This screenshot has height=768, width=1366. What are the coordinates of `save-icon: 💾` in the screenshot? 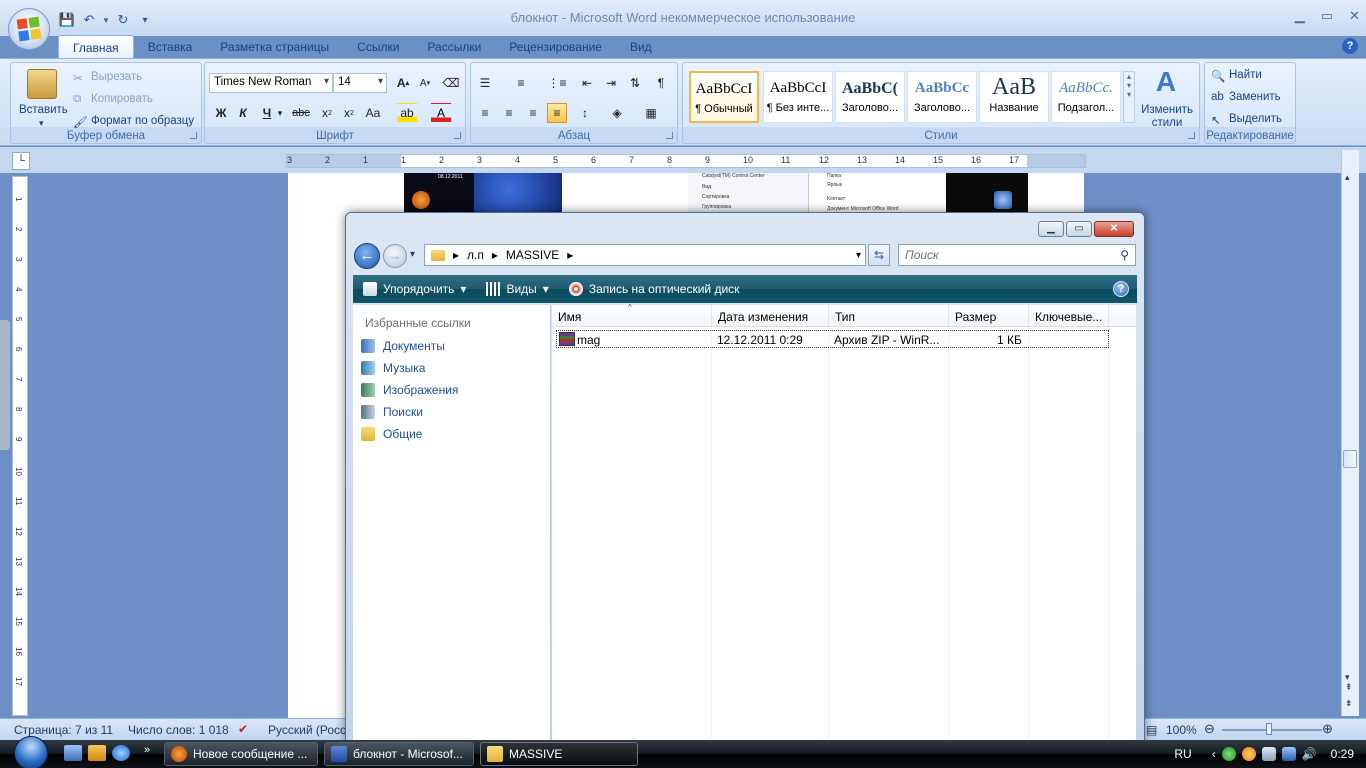 It's located at (67, 20).